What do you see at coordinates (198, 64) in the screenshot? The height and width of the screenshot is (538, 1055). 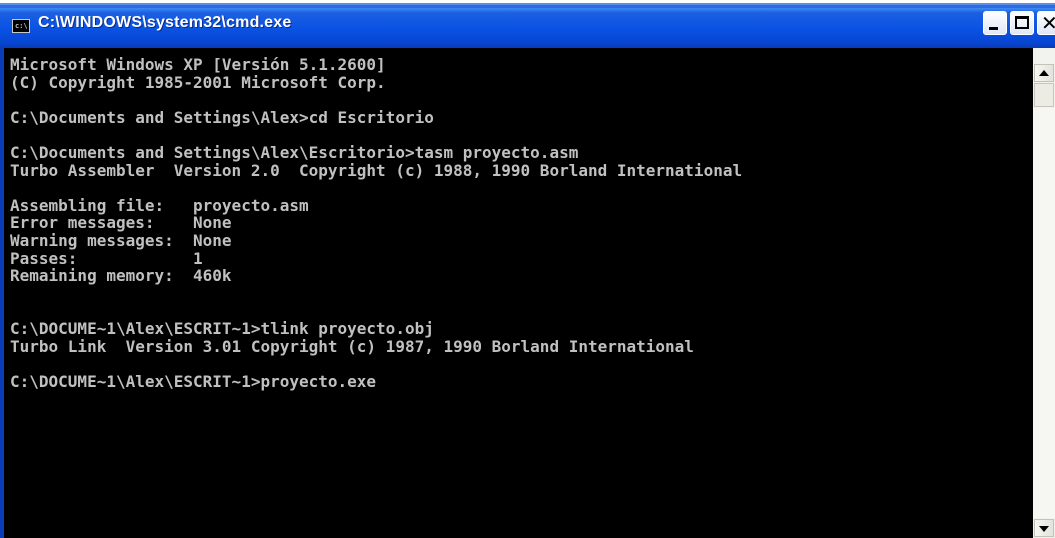 I see `console-line: Microsoft Windows XP [Versión 5.1.2600]` at bounding box center [198, 64].